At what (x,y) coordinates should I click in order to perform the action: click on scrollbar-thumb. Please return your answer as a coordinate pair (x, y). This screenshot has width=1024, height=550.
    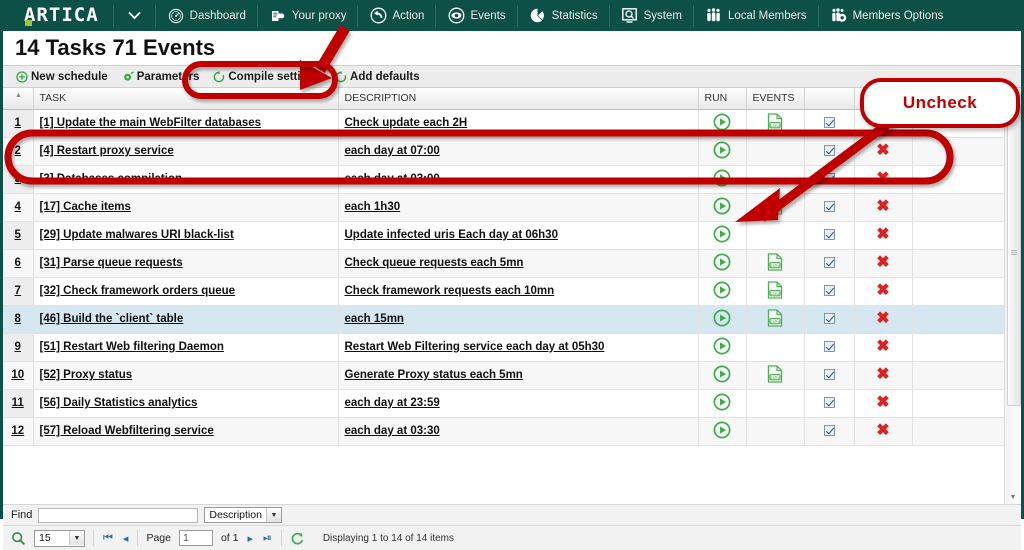
    Looking at the image, I should click on (1014, 255).